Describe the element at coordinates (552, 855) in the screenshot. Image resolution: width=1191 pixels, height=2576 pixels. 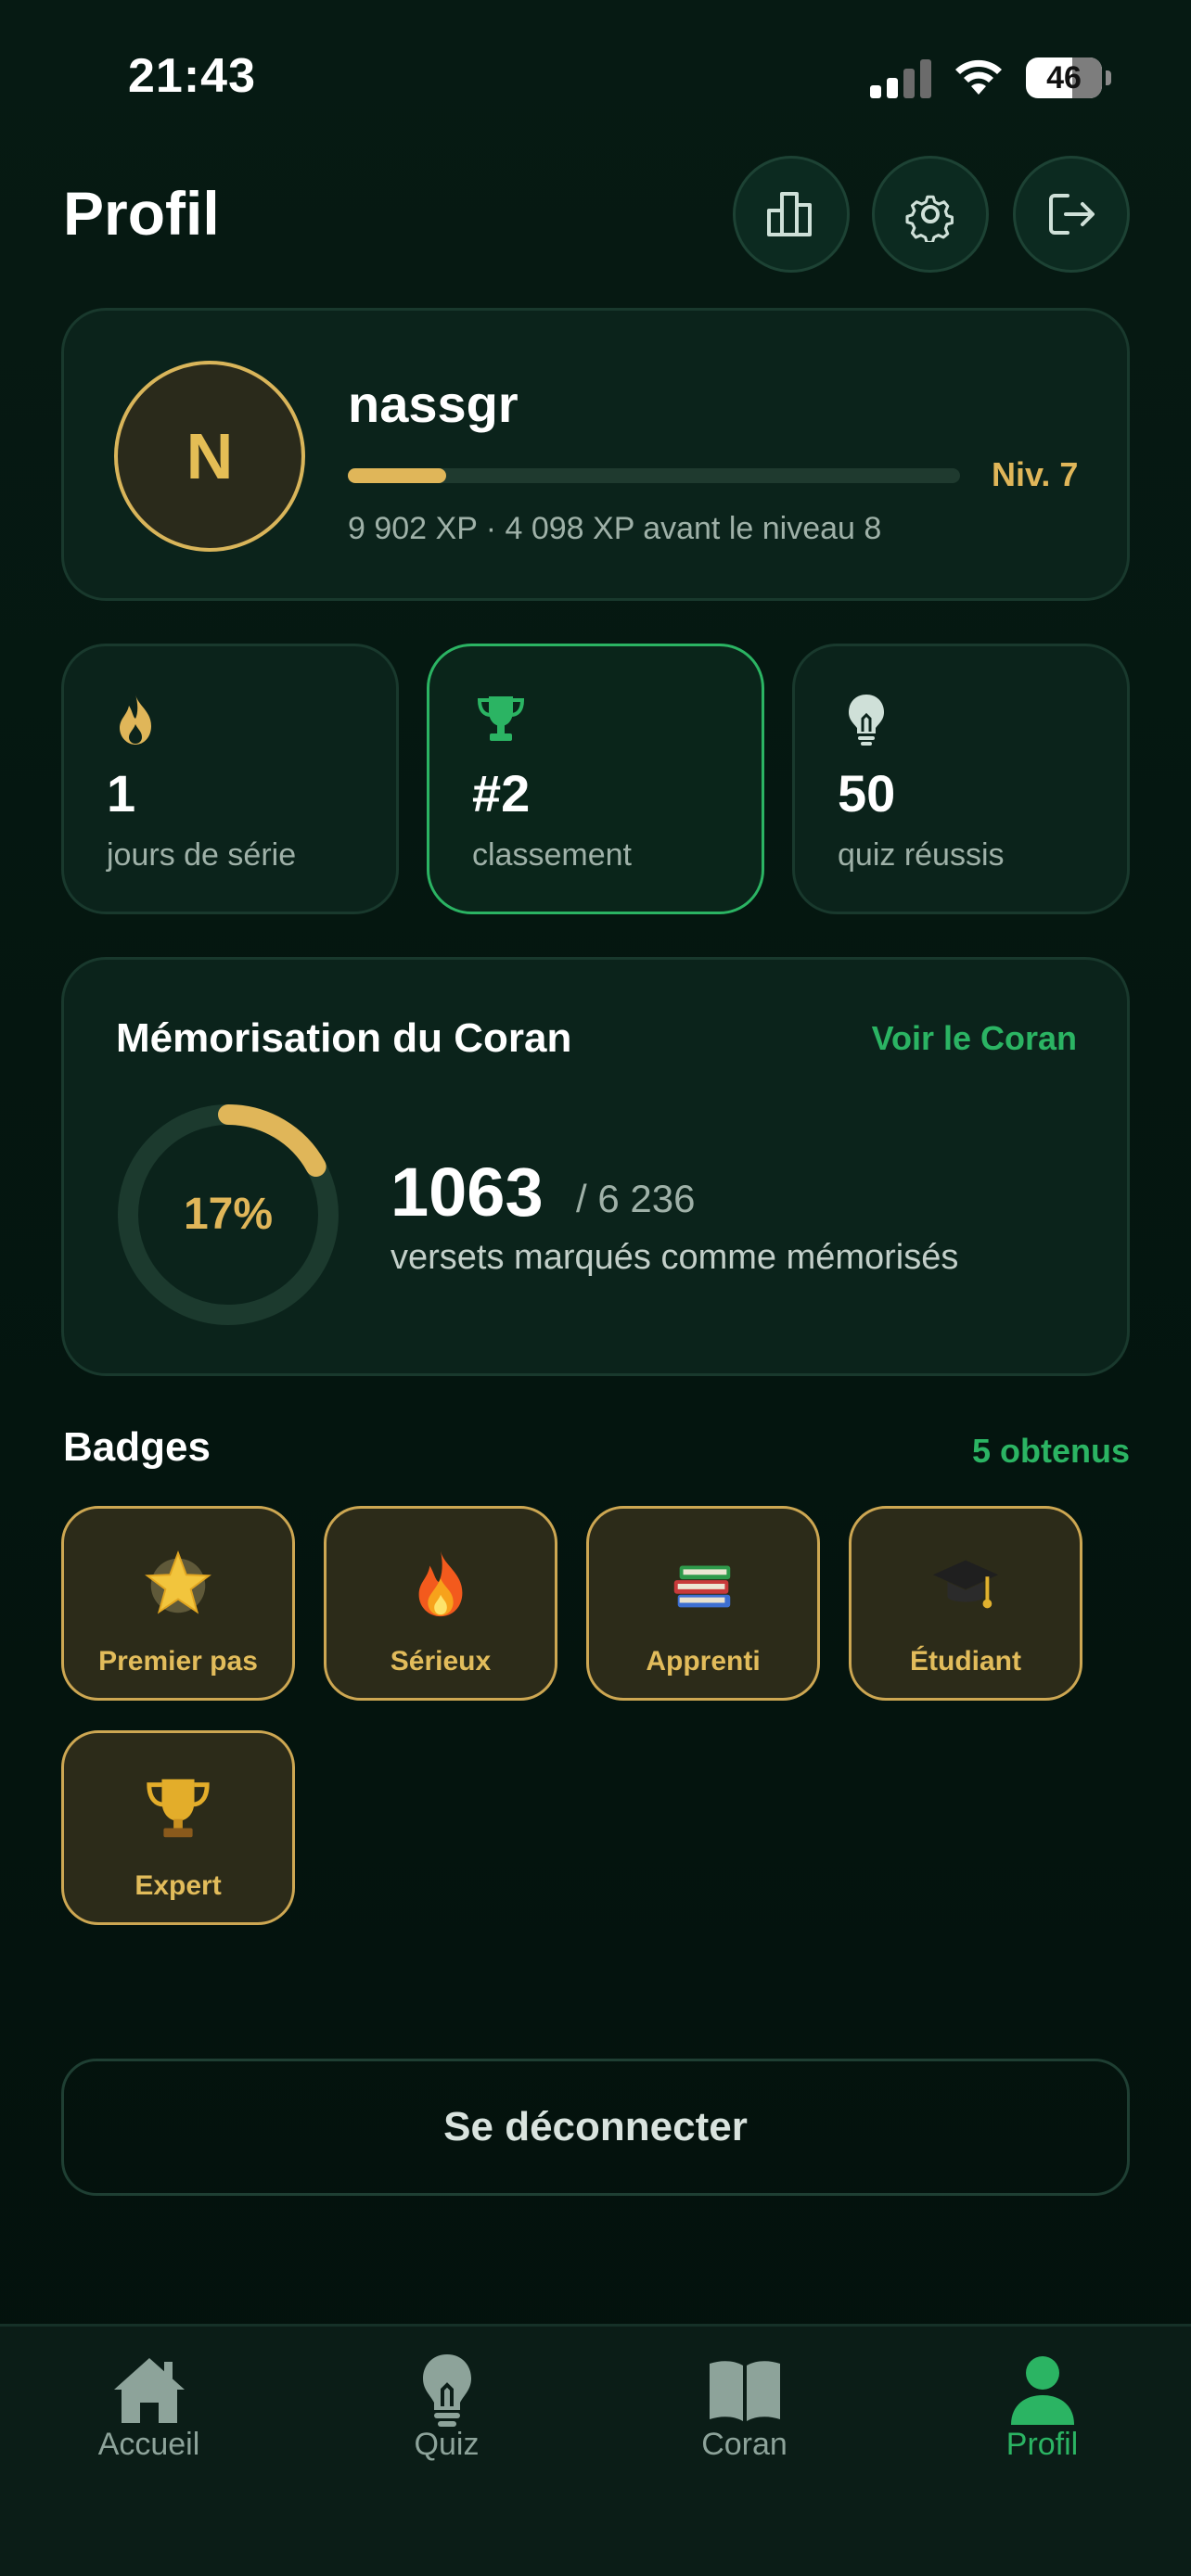
I see `stat-label: classement` at that location.